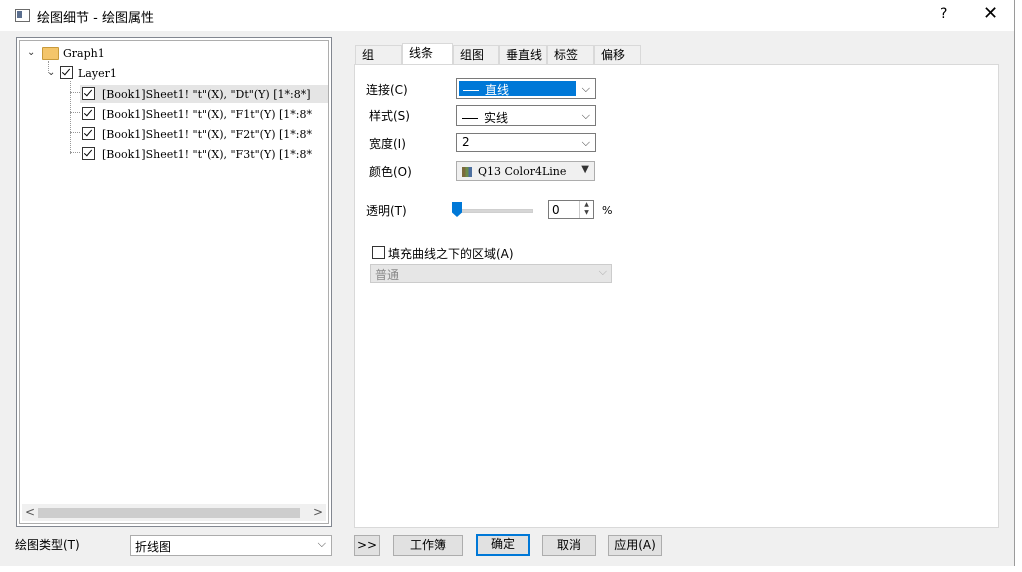 Image resolution: width=1022 pixels, height=572 pixels. I want to click on help-button: ?, so click(943, 14).